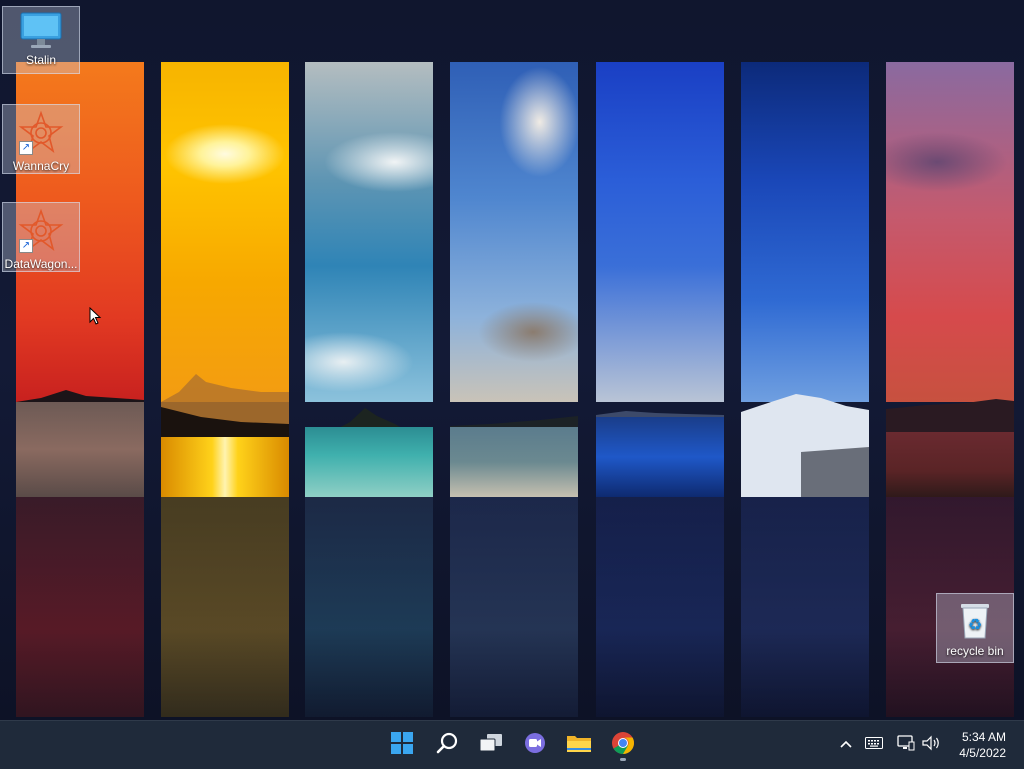  I want to click on wannacry-icon: ↗, so click(41, 133).